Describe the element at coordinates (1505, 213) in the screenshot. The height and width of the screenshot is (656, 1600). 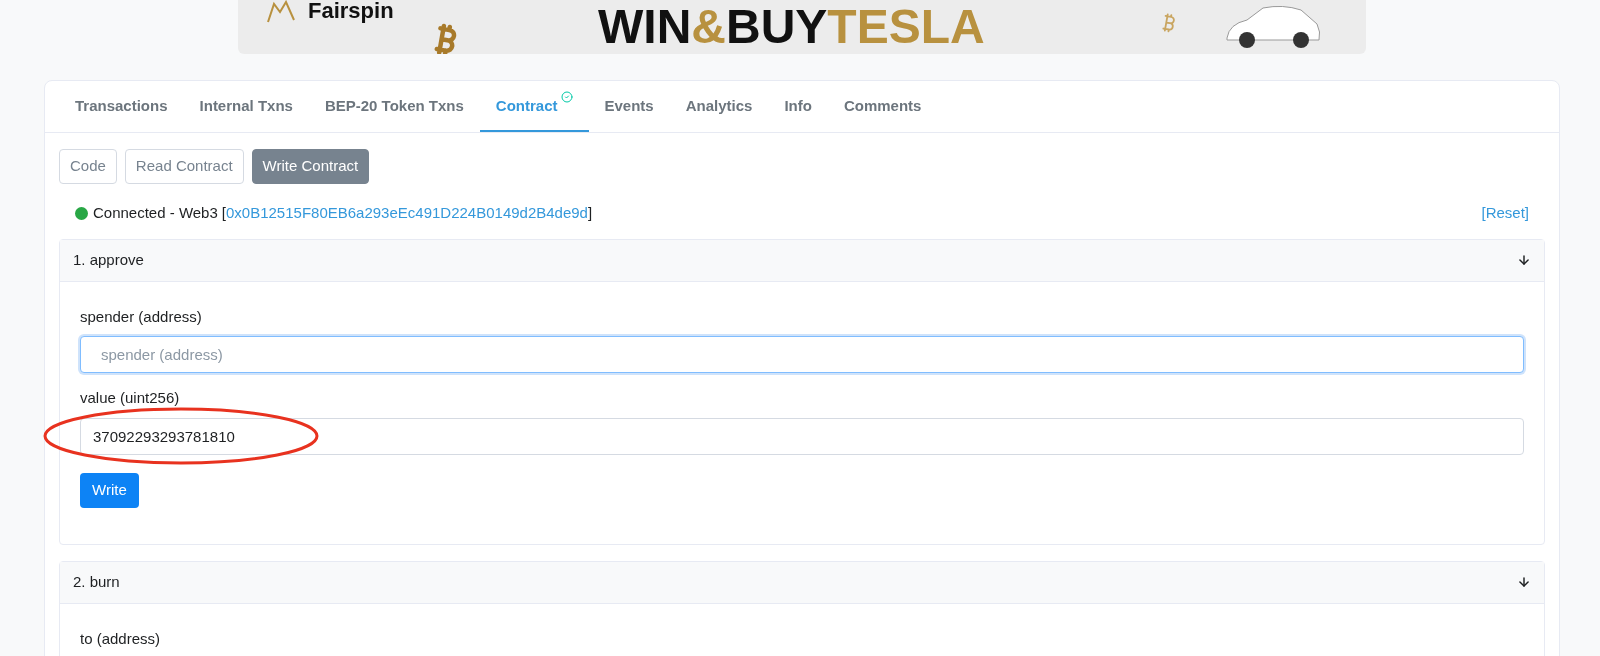
I see `reset-link: [Reset]` at that location.